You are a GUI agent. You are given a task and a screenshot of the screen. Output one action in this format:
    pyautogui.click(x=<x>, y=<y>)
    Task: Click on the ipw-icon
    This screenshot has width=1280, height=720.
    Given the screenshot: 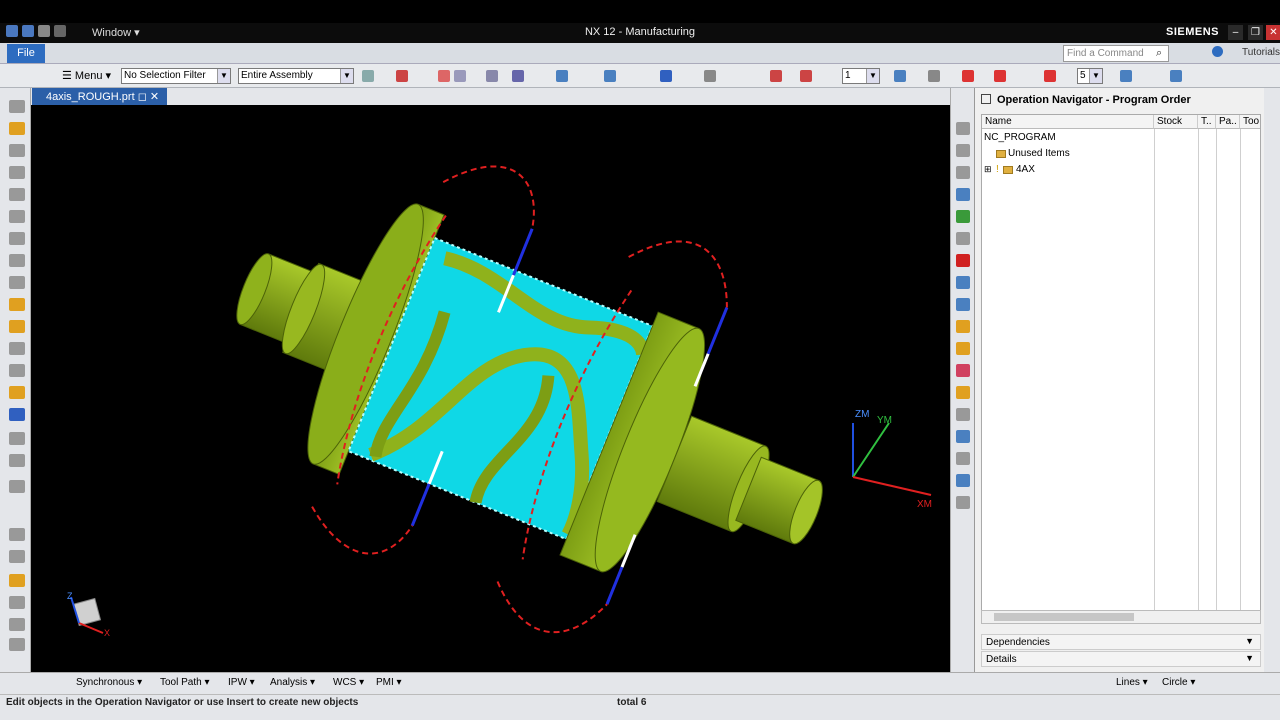 What is the action you would take?
    pyautogui.click(x=17, y=486)
    